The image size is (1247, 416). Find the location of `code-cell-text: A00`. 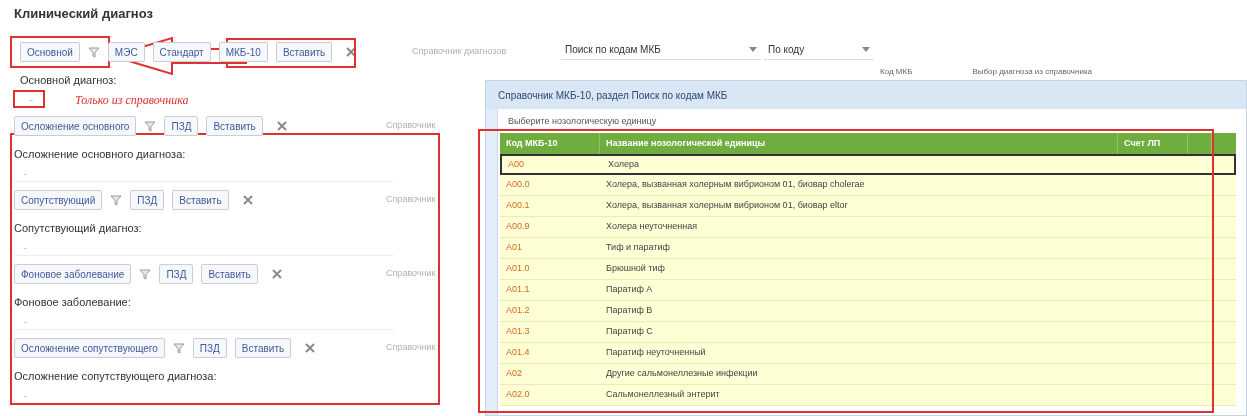

code-cell-text: A00 is located at coordinates (516, 164).